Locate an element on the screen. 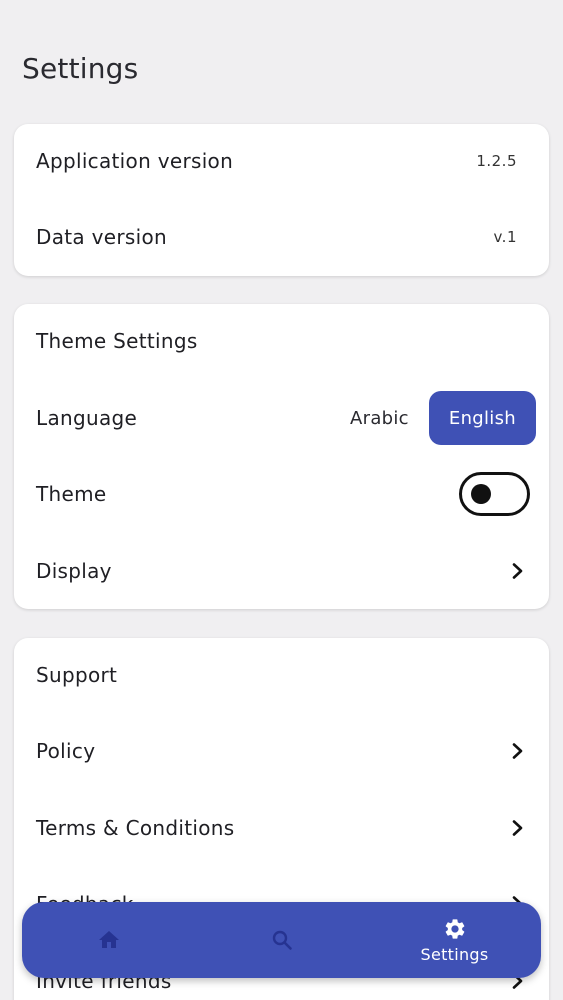  data-version-label: Data version is located at coordinates (101, 237).